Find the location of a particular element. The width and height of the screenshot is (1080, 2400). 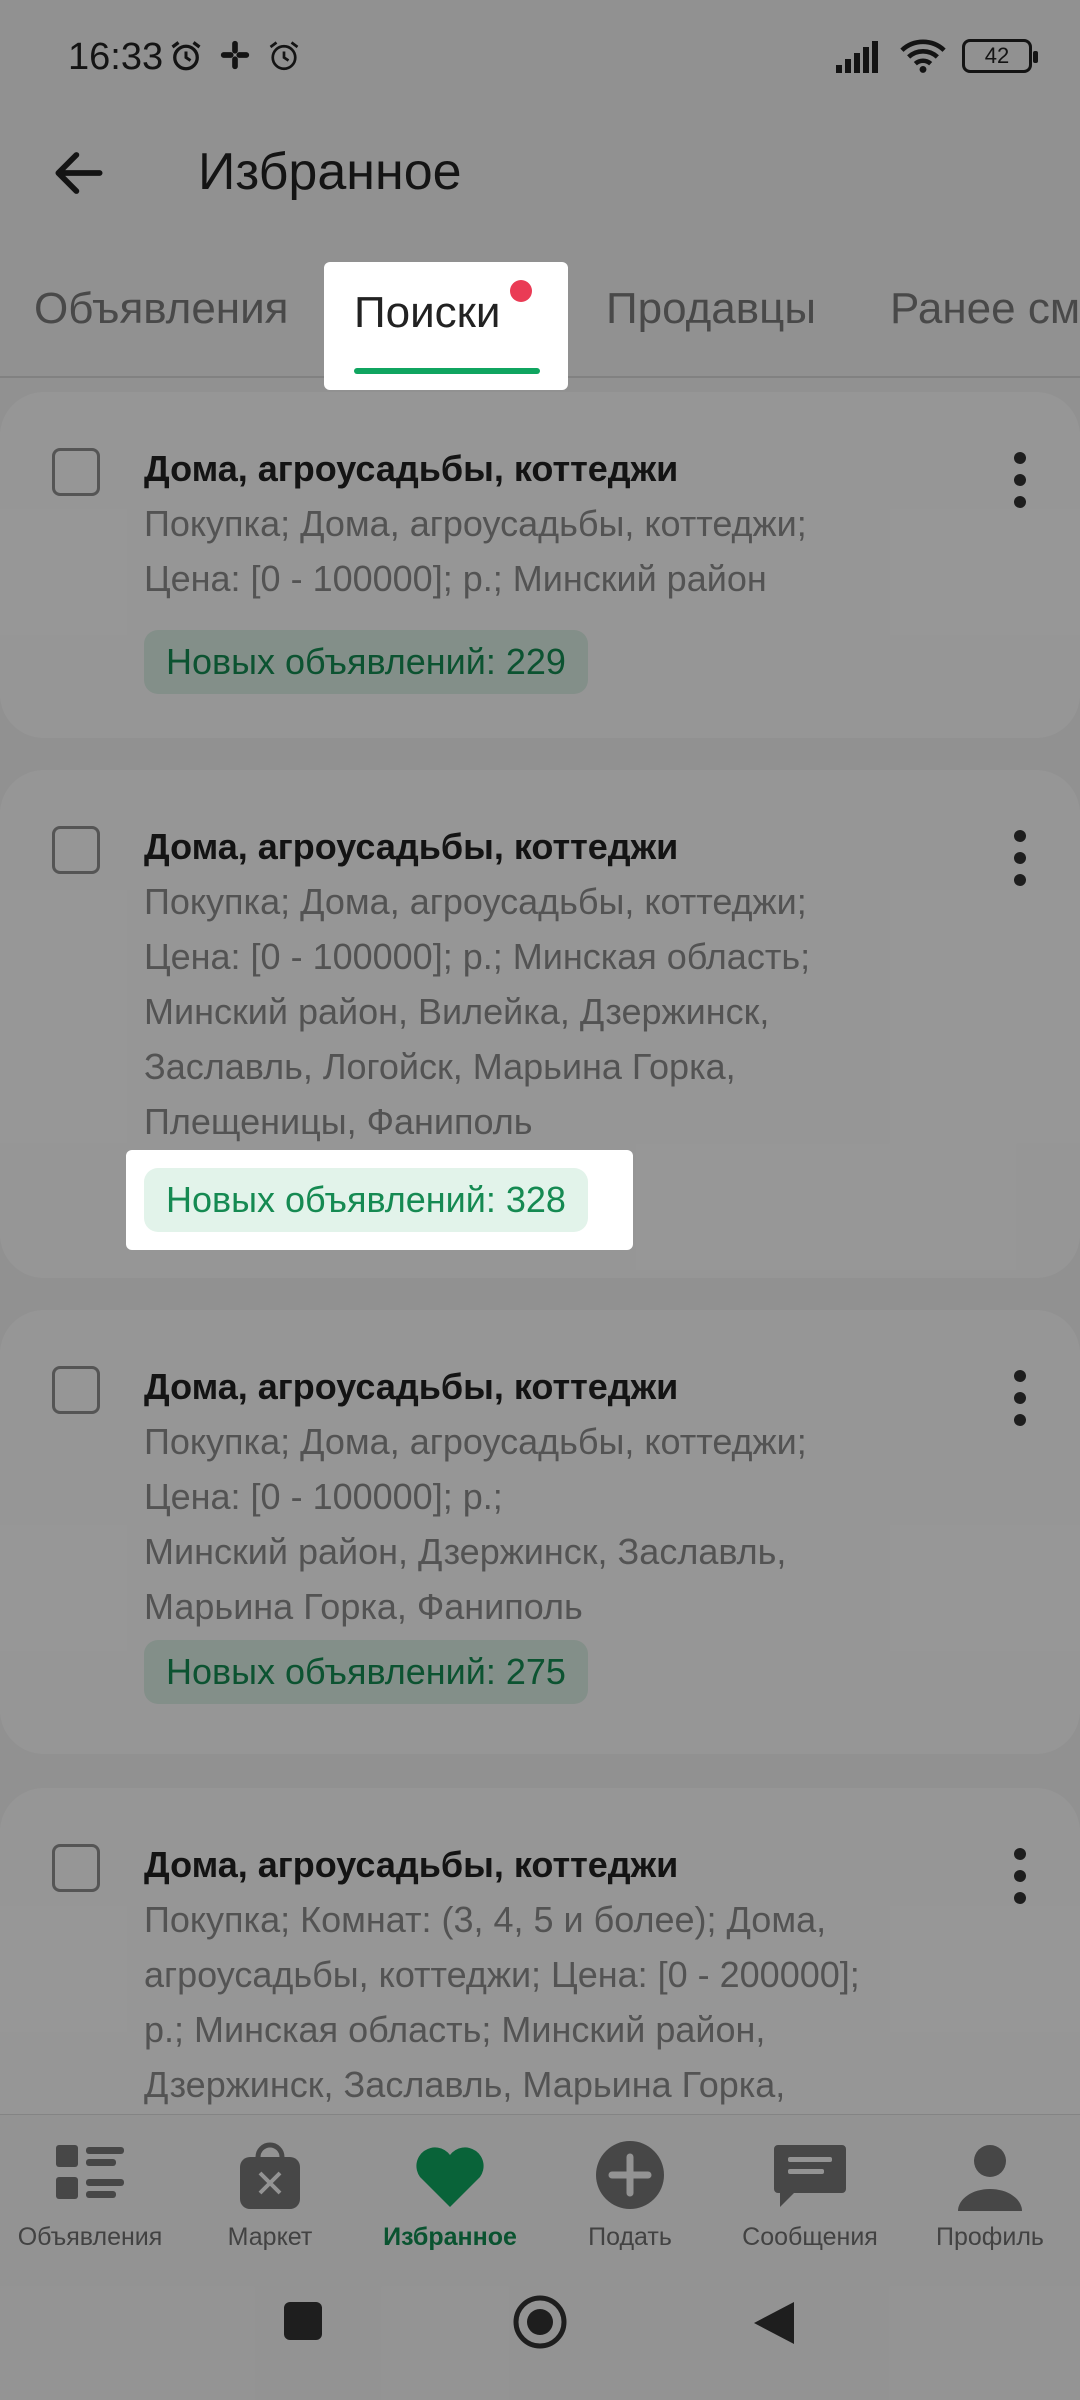

shopping-bag-icon is located at coordinates (270, 2175).